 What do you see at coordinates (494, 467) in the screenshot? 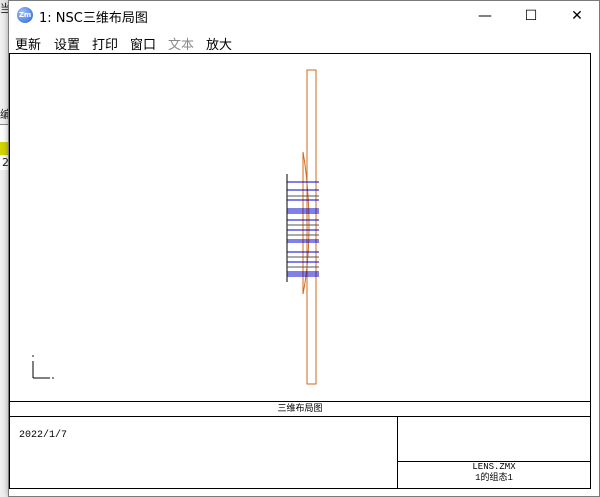
I see `file-name: LENS.ZMX` at bounding box center [494, 467].